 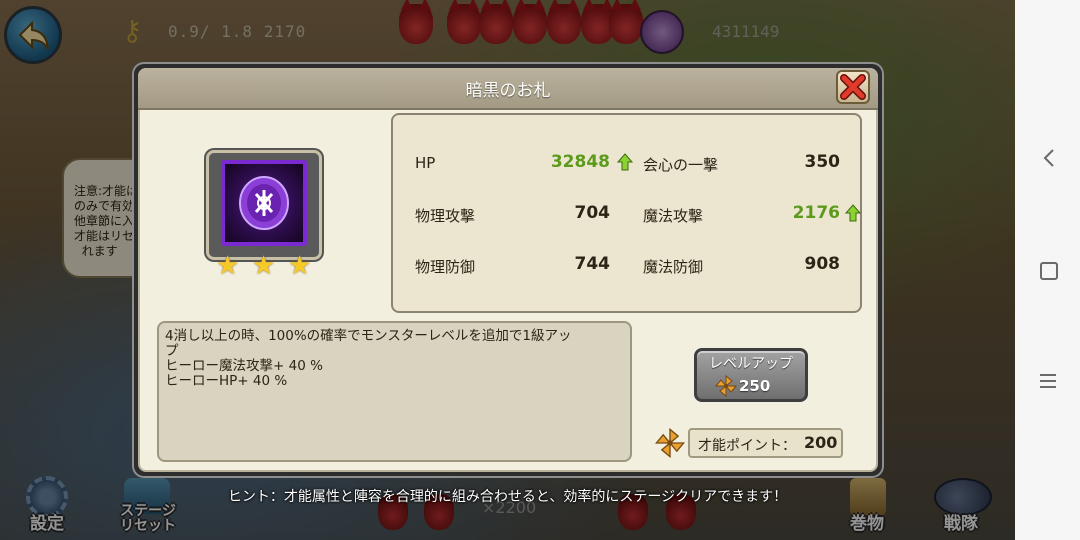 What do you see at coordinates (822, 162) in the screenshot?
I see `stat-value-crit: 350` at bounding box center [822, 162].